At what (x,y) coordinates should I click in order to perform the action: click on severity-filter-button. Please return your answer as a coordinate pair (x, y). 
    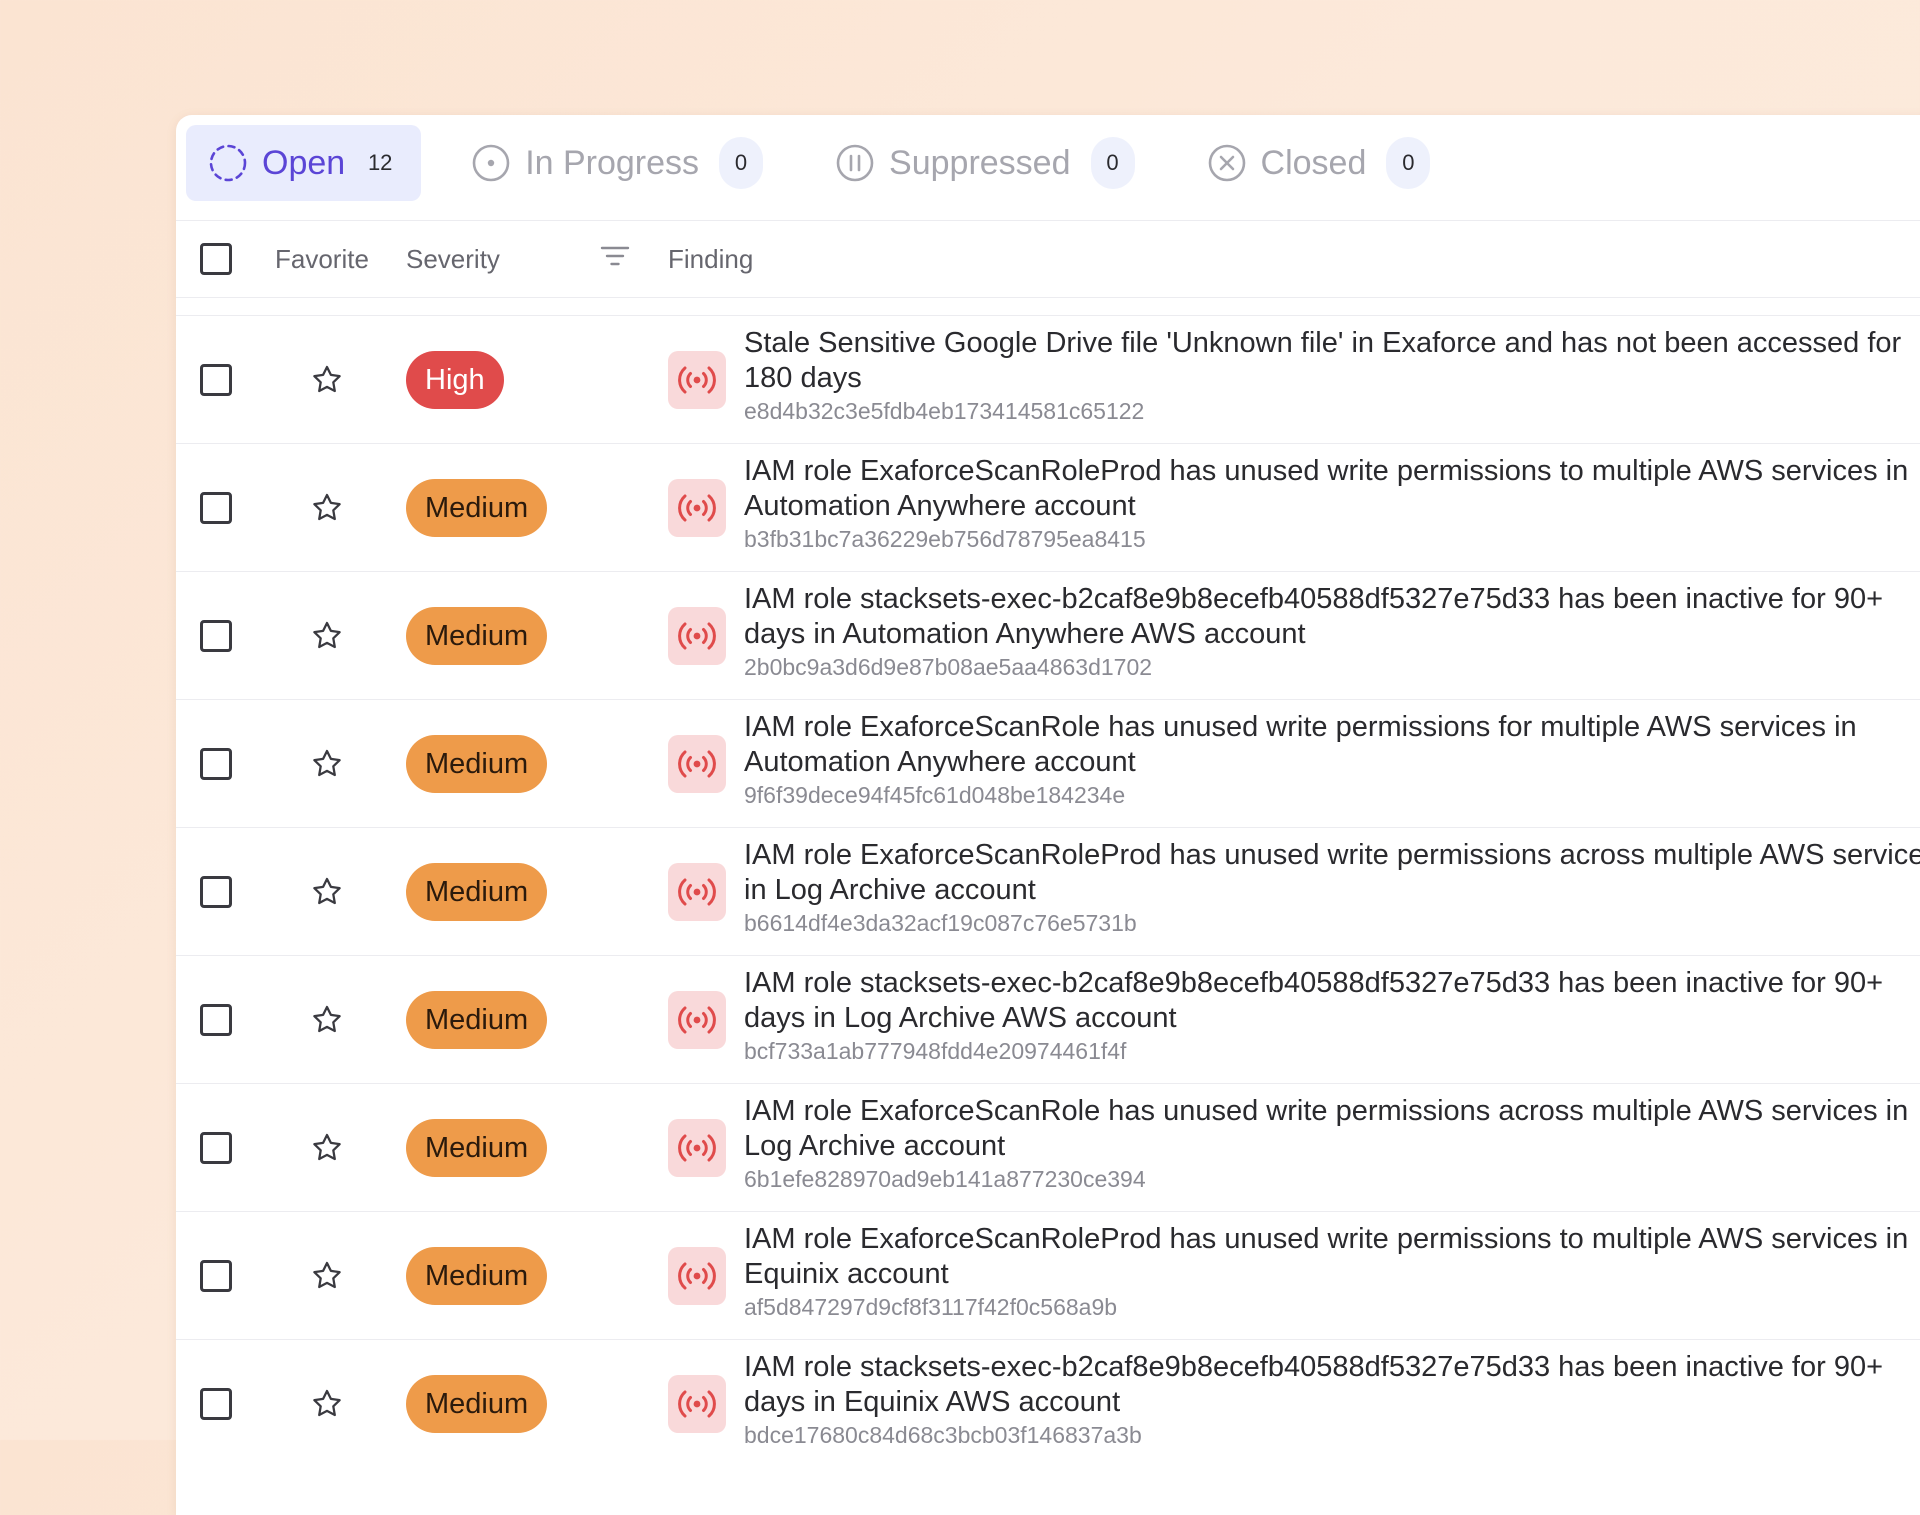
    Looking at the image, I should click on (615, 259).